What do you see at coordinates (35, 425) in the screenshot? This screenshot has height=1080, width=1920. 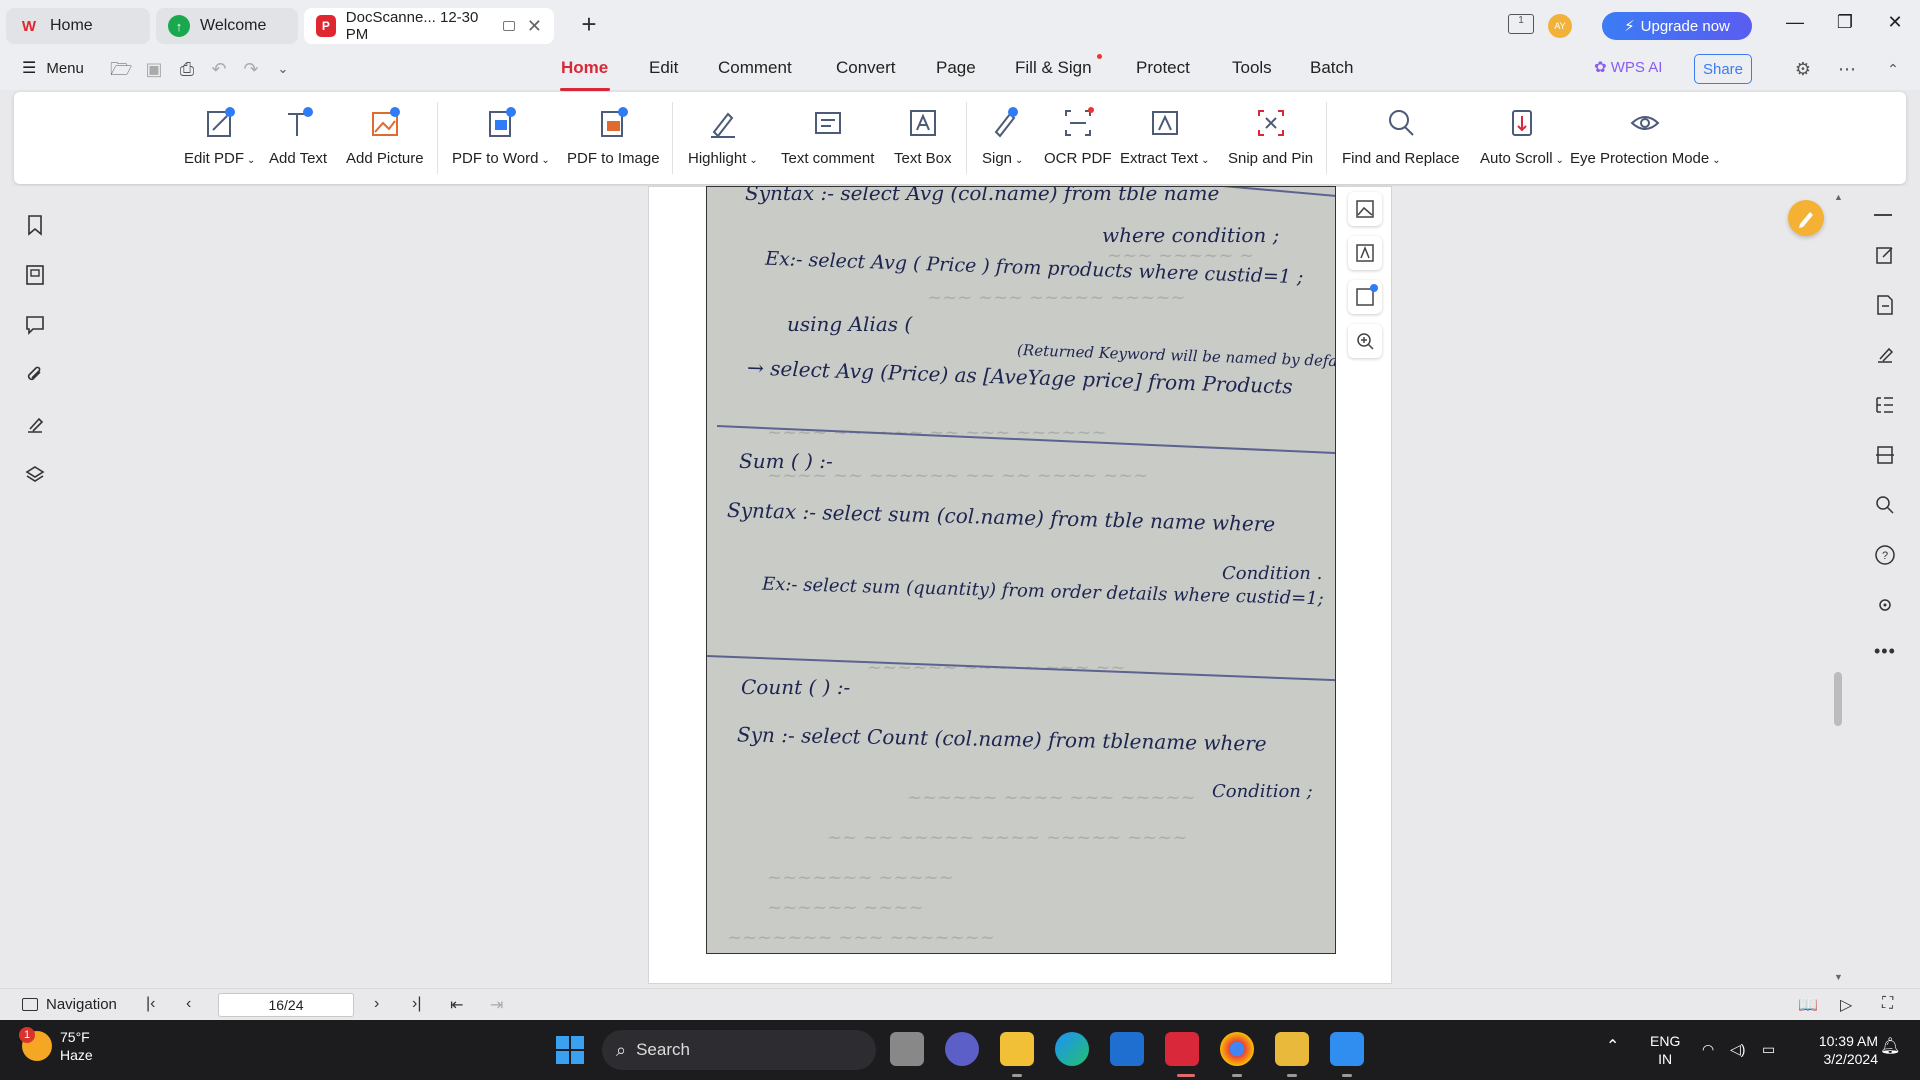 I see `signature-panel-icon` at bounding box center [35, 425].